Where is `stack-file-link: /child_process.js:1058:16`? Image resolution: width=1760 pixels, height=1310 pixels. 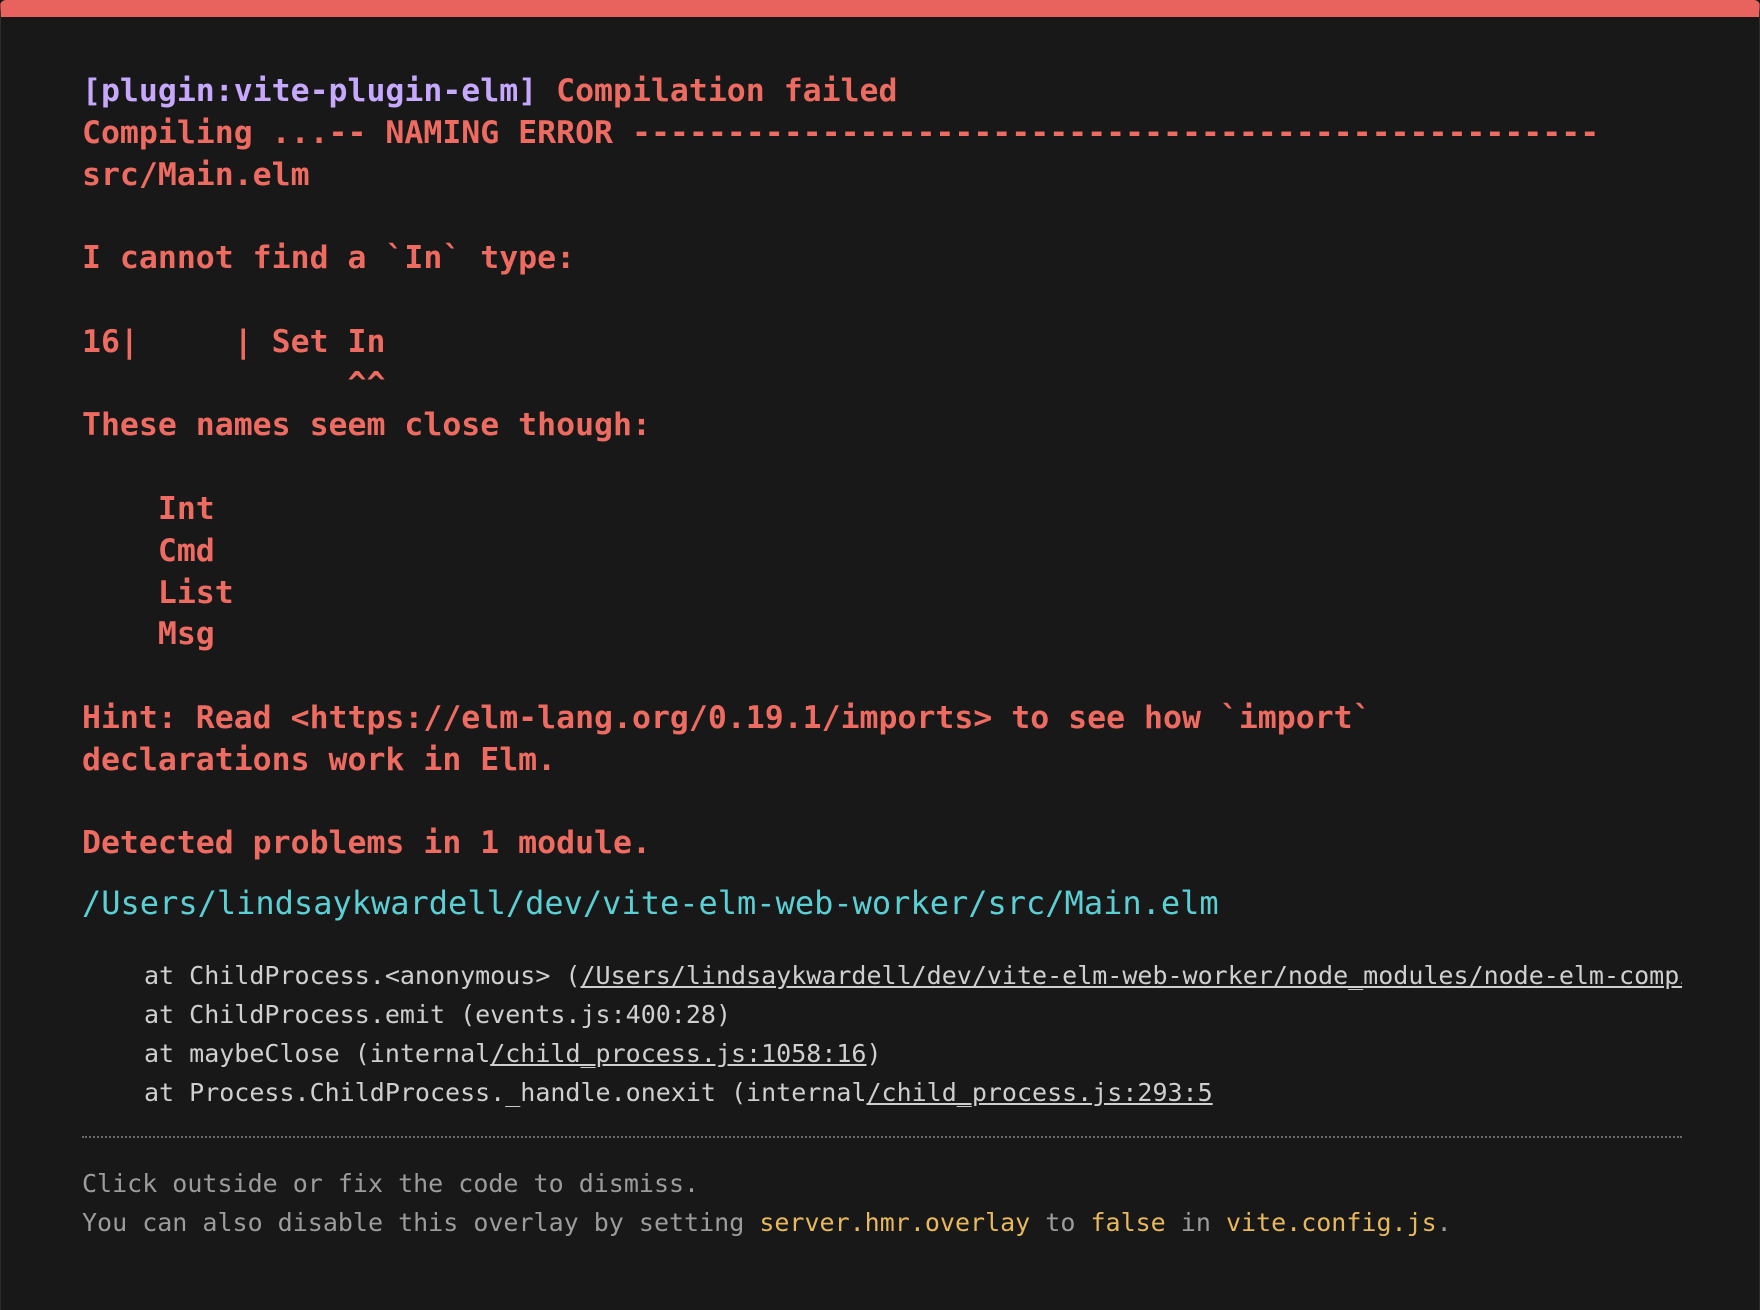 stack-file-link: /child_process.js:1058:16 is located at coordinates (678, 1053).